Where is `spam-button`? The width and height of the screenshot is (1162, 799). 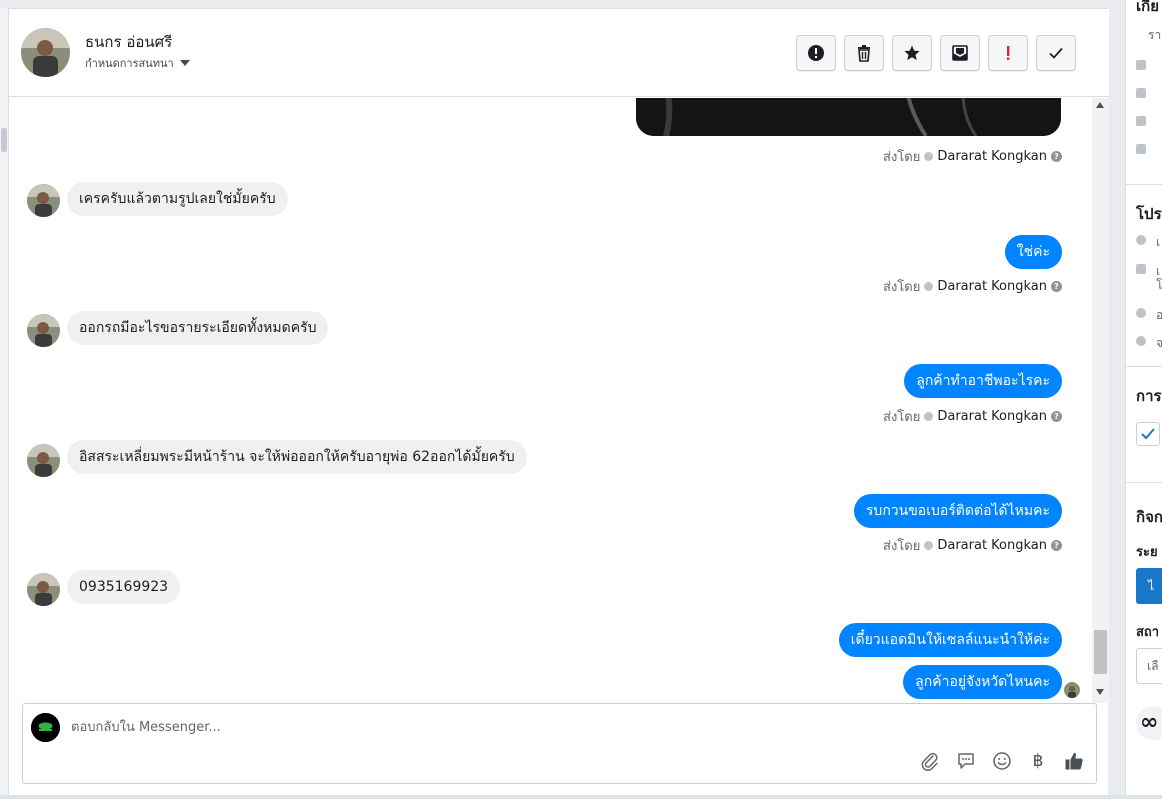 spam-button is located at coordinates (816, 53).